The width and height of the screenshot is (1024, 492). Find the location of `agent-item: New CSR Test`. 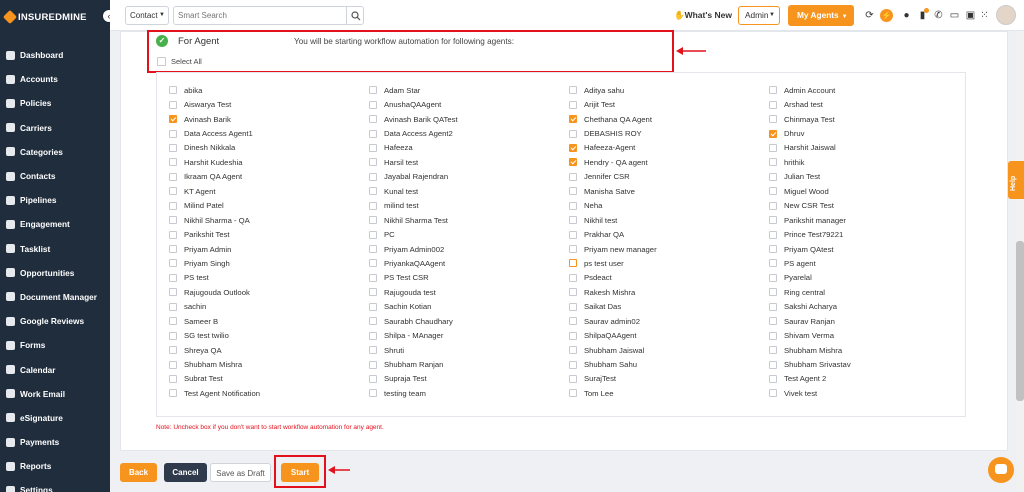

agent-item: New CSR Test is located at coordinates (869, 206).